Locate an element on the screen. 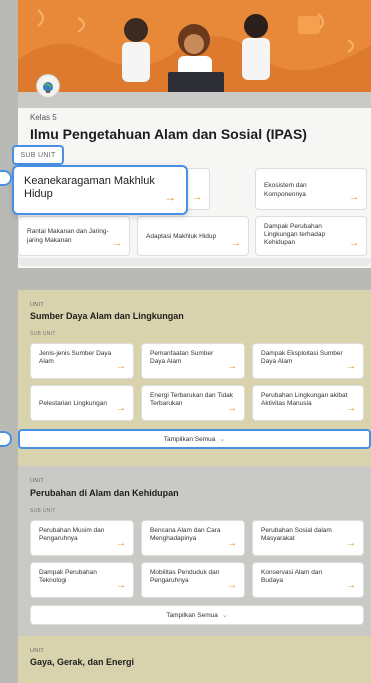  sub-unit-card-perubahan-sosial: Perubahan Sosial dalam Masyarakat → is located at coordinates (308, 538).